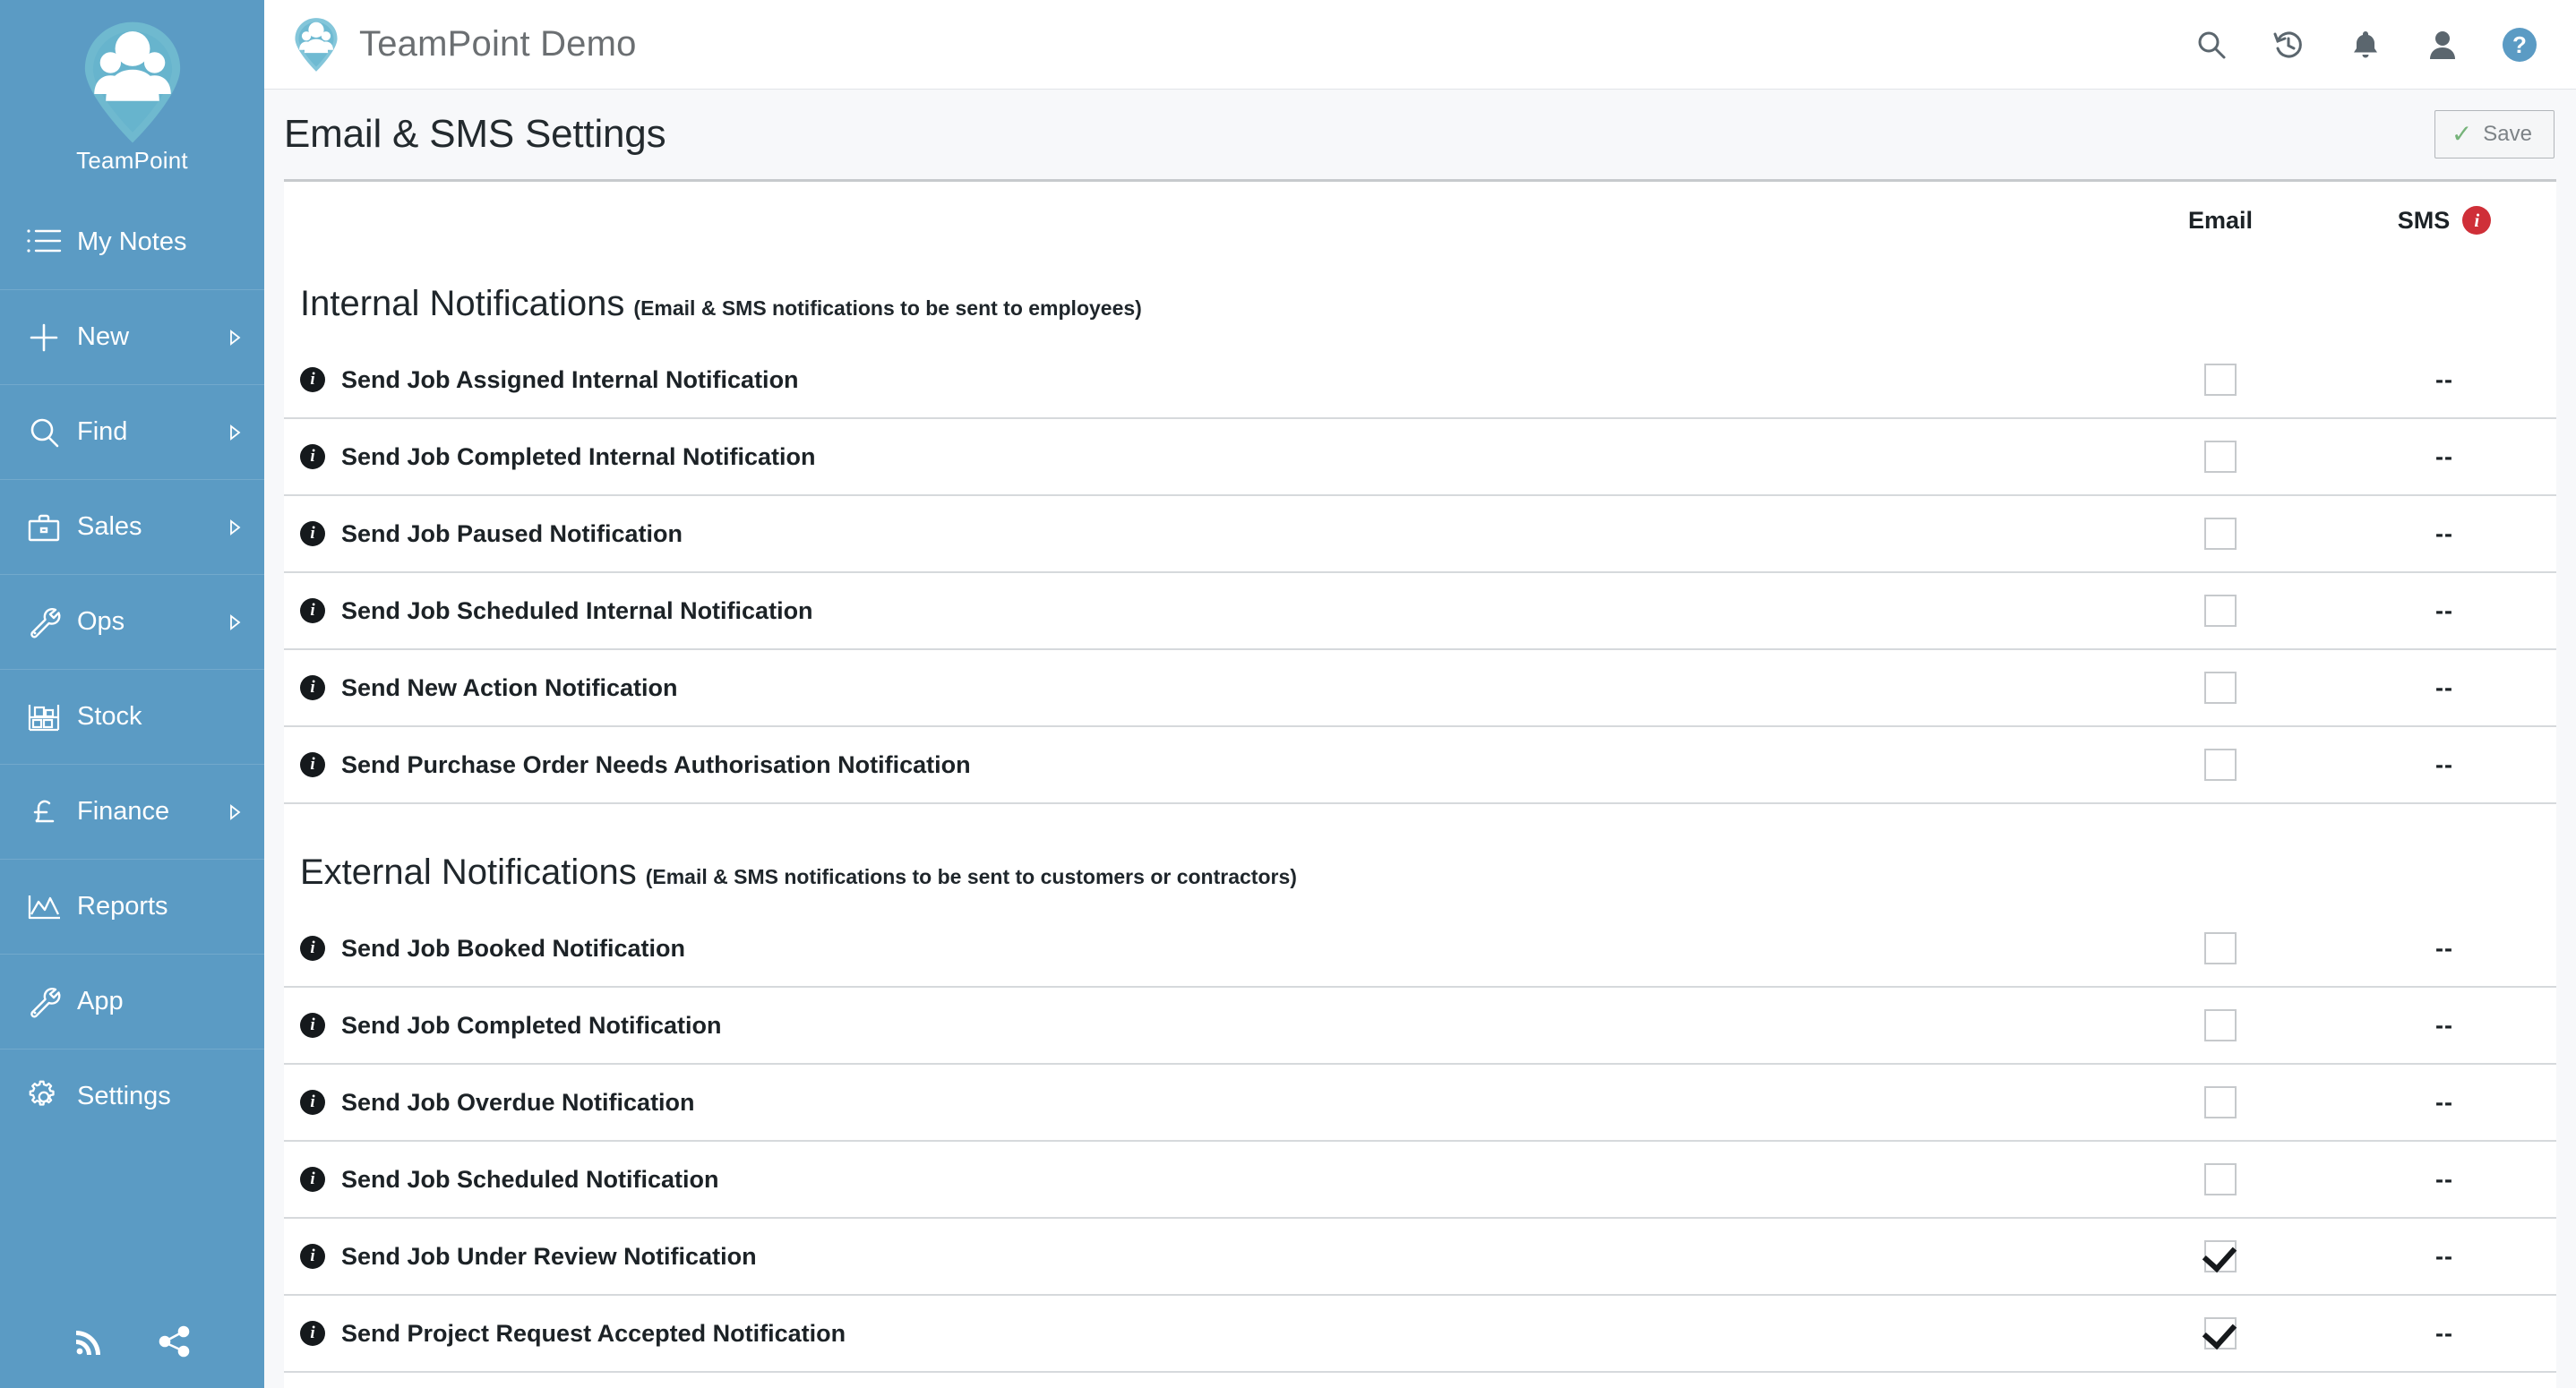 This screenshot has width=2576, height=1388. What do you see at coordinates (570, 379) in the screenshot?
I see `row-label: Send Job Assigned Internal Notification` at bounding box center [570, 379].